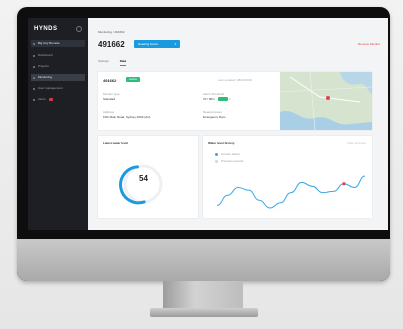  I want to click on threshold-value: 70 / 95m, so click(209, 99).